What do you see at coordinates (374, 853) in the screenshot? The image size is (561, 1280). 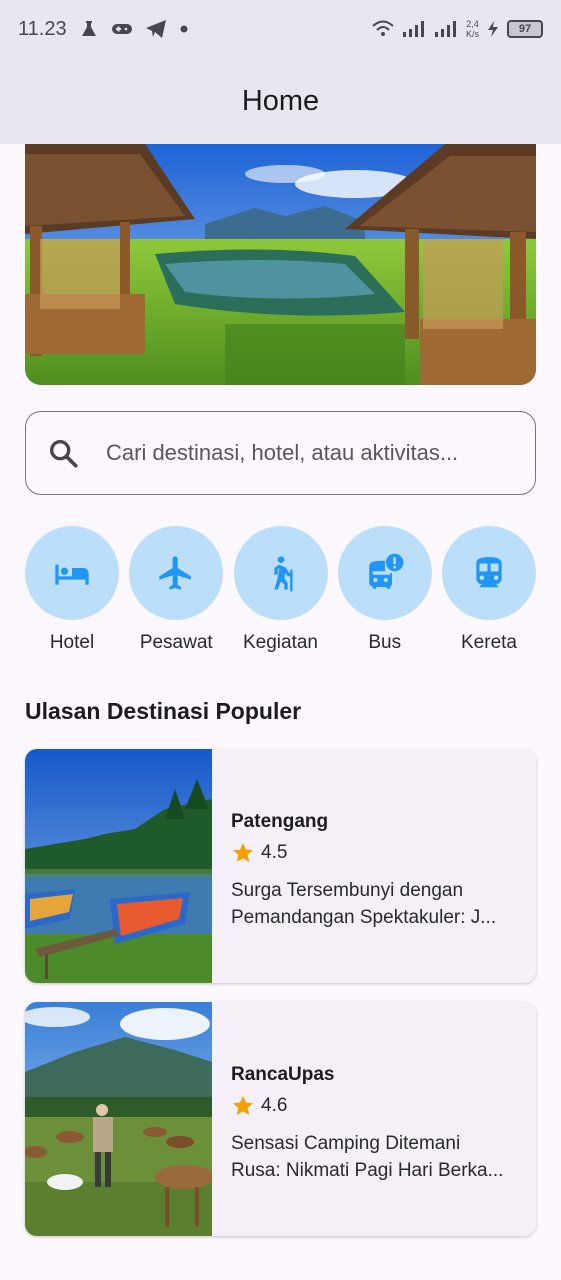 I see `review-rating: 4.5` at bounding box center [374, 853].